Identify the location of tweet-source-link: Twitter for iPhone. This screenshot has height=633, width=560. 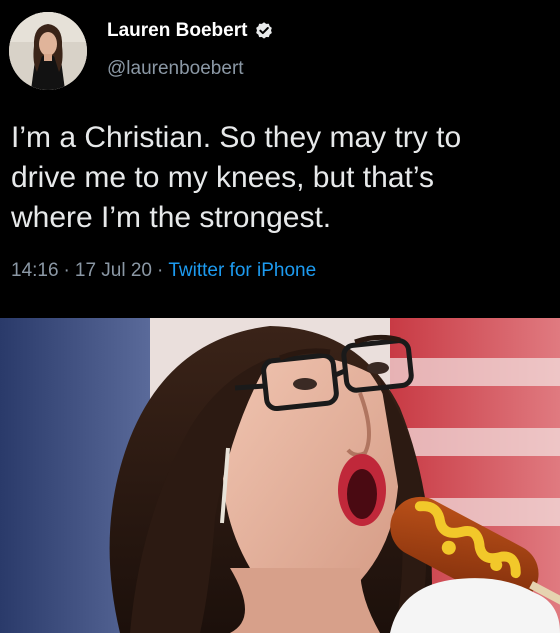
(242, 270).